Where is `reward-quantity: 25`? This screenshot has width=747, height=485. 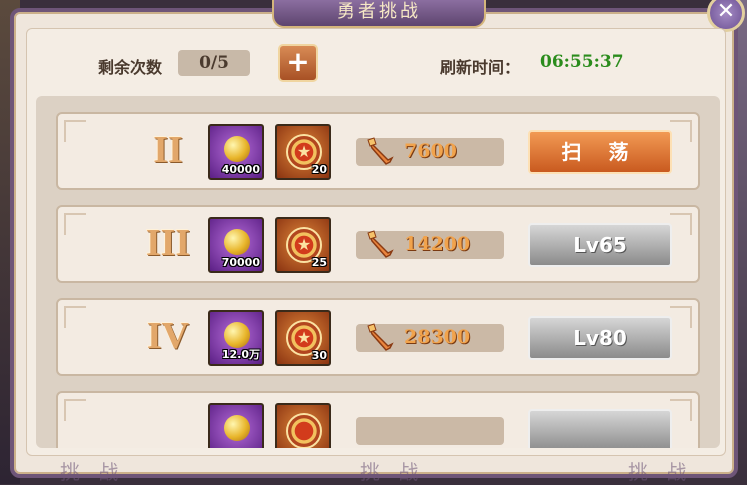
reward-quantity: 25 is located at coordinates (319, 262).